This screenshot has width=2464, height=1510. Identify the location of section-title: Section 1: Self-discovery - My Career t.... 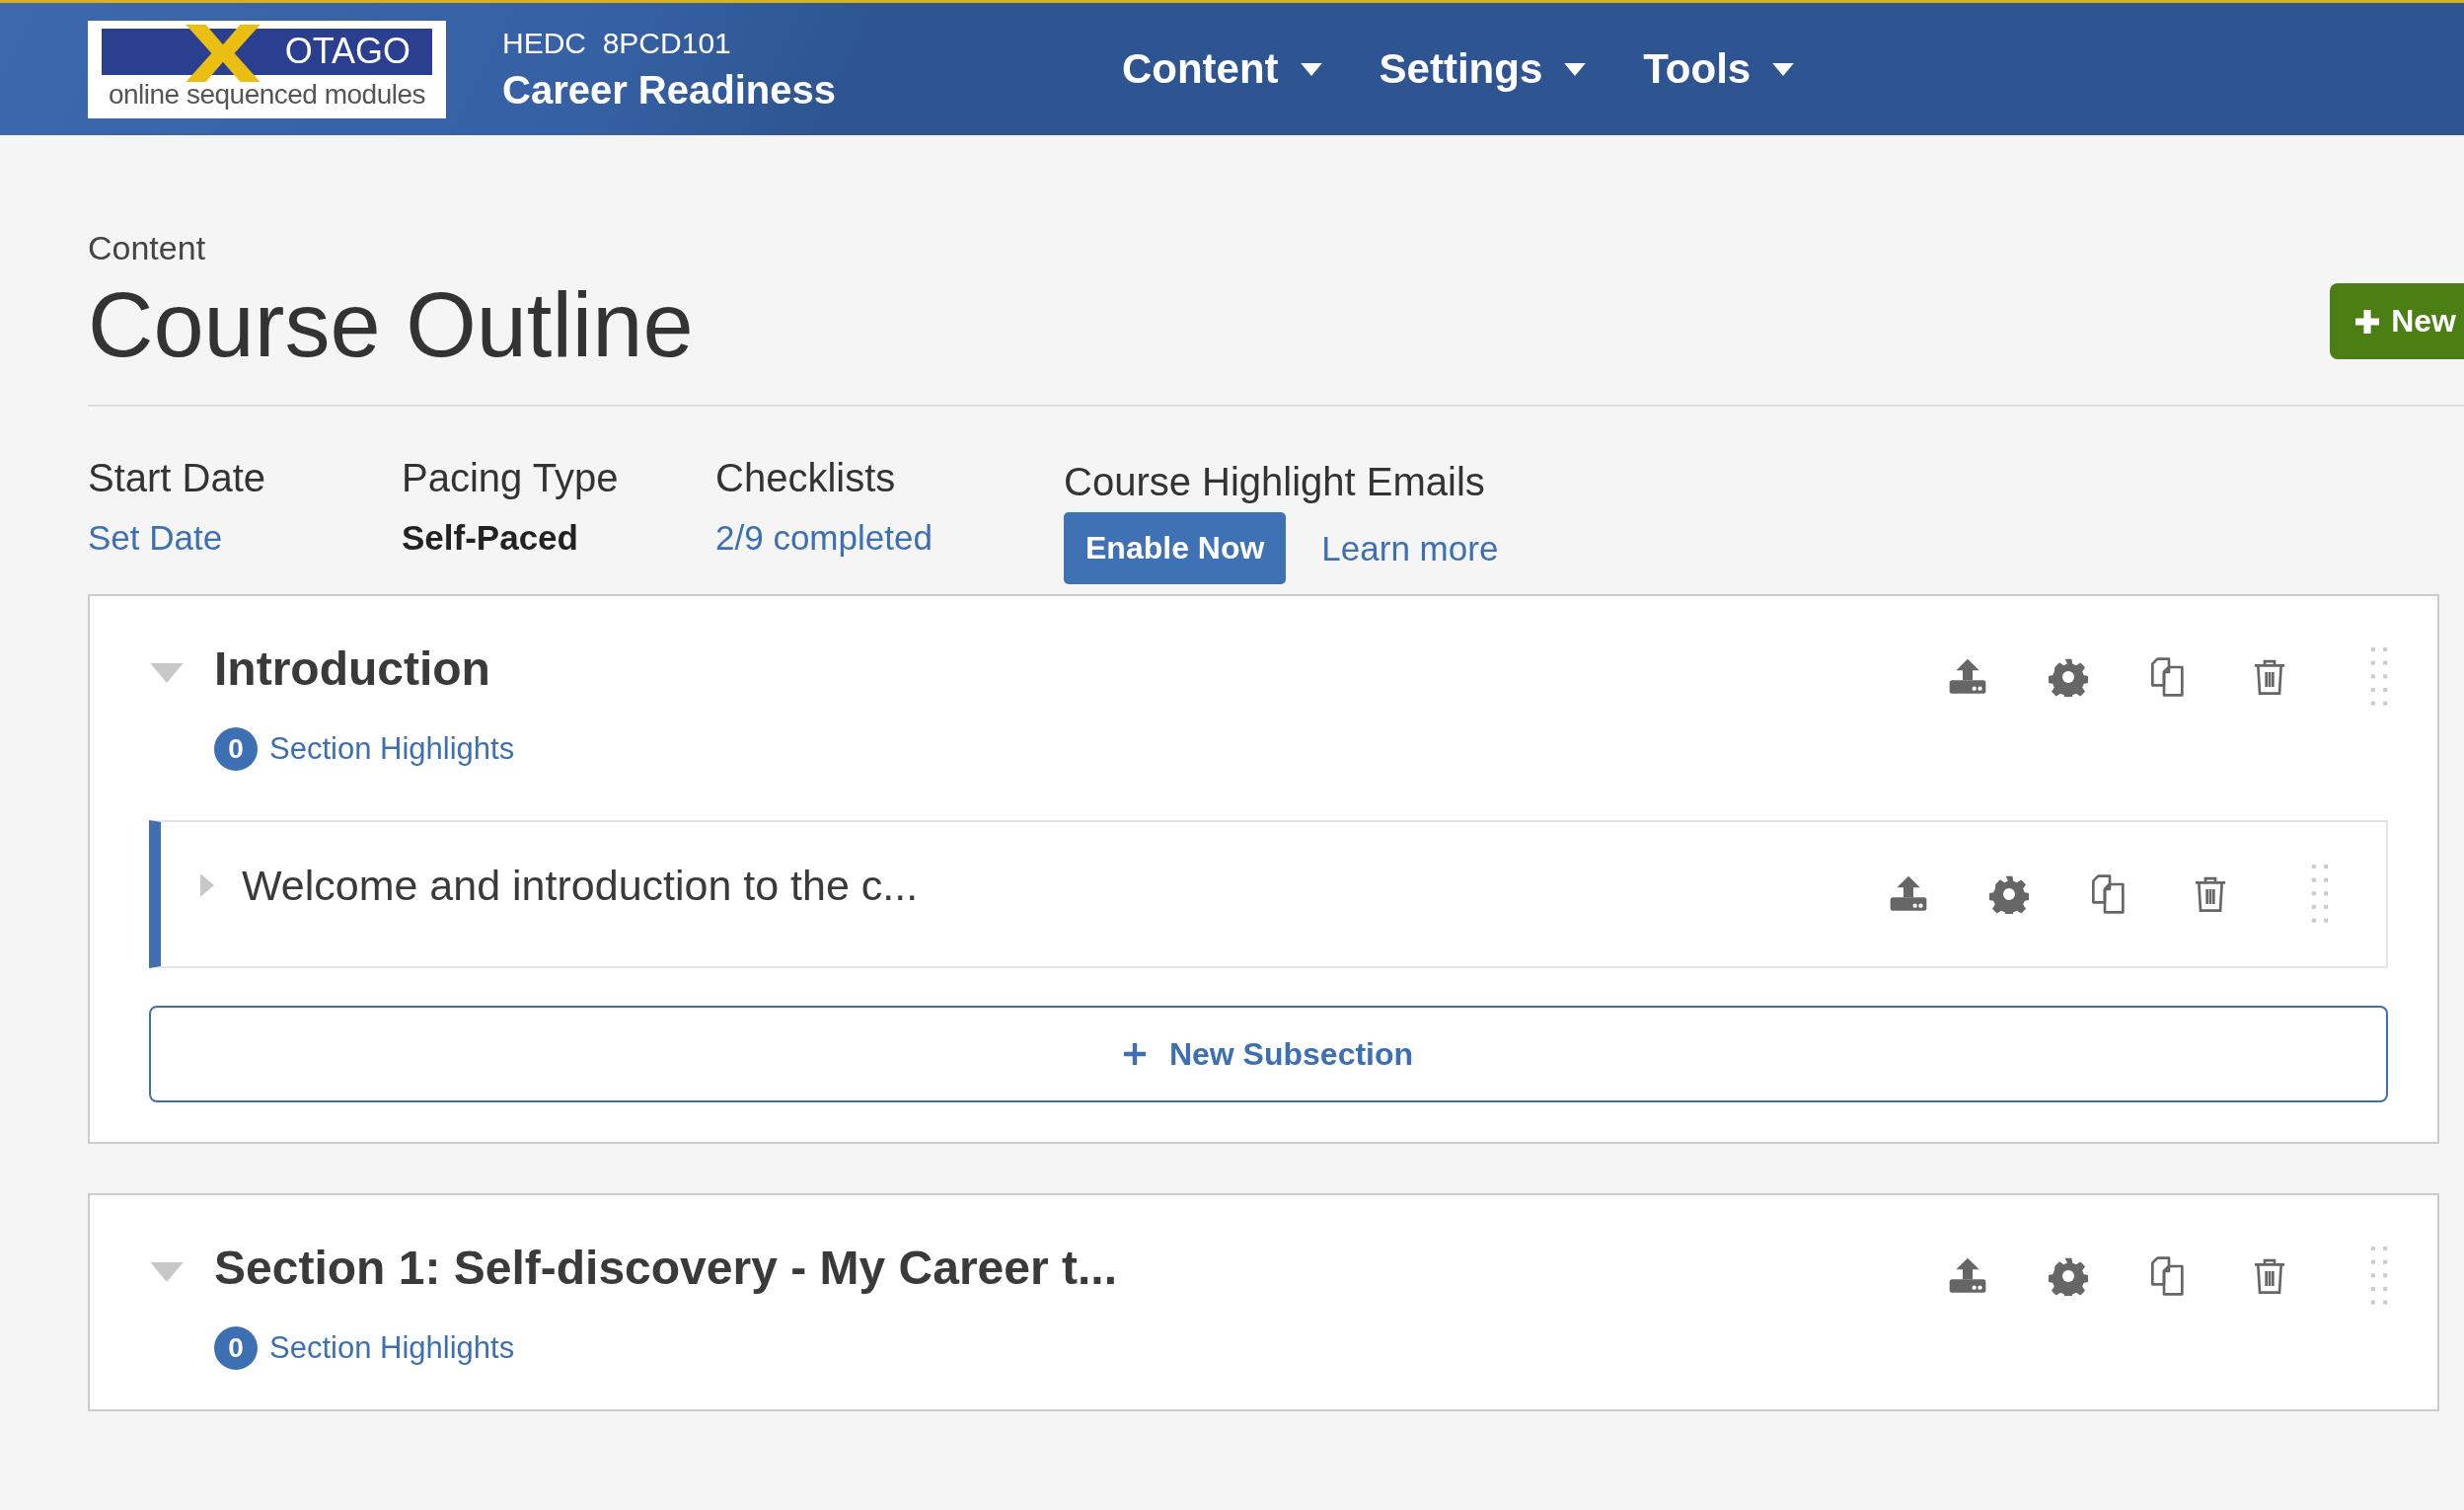
(1081, 1269).